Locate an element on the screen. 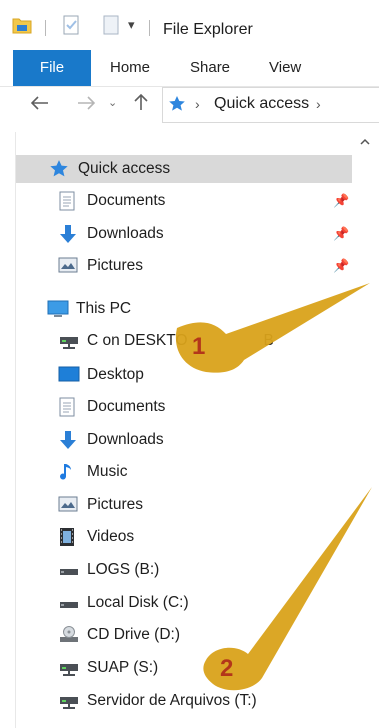 This screenshot has width=379, height=728. nav-quick-pictures: Pictures is located at coordinates (100, 266).